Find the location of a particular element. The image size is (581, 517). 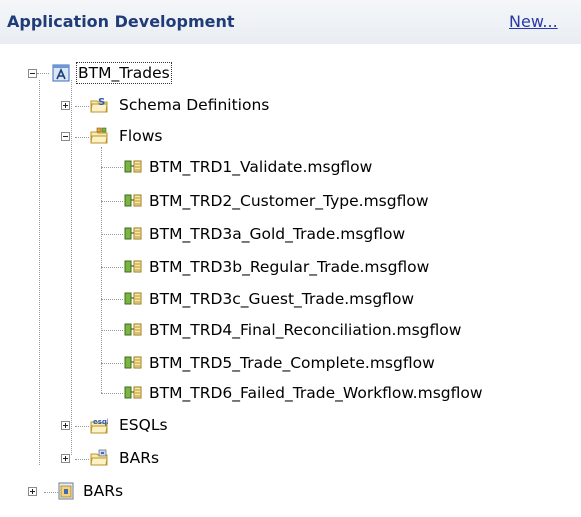

tree-item-label: BTM_TRD3a_Gold_Trade.msgflow is located at coordinates (277, 234).